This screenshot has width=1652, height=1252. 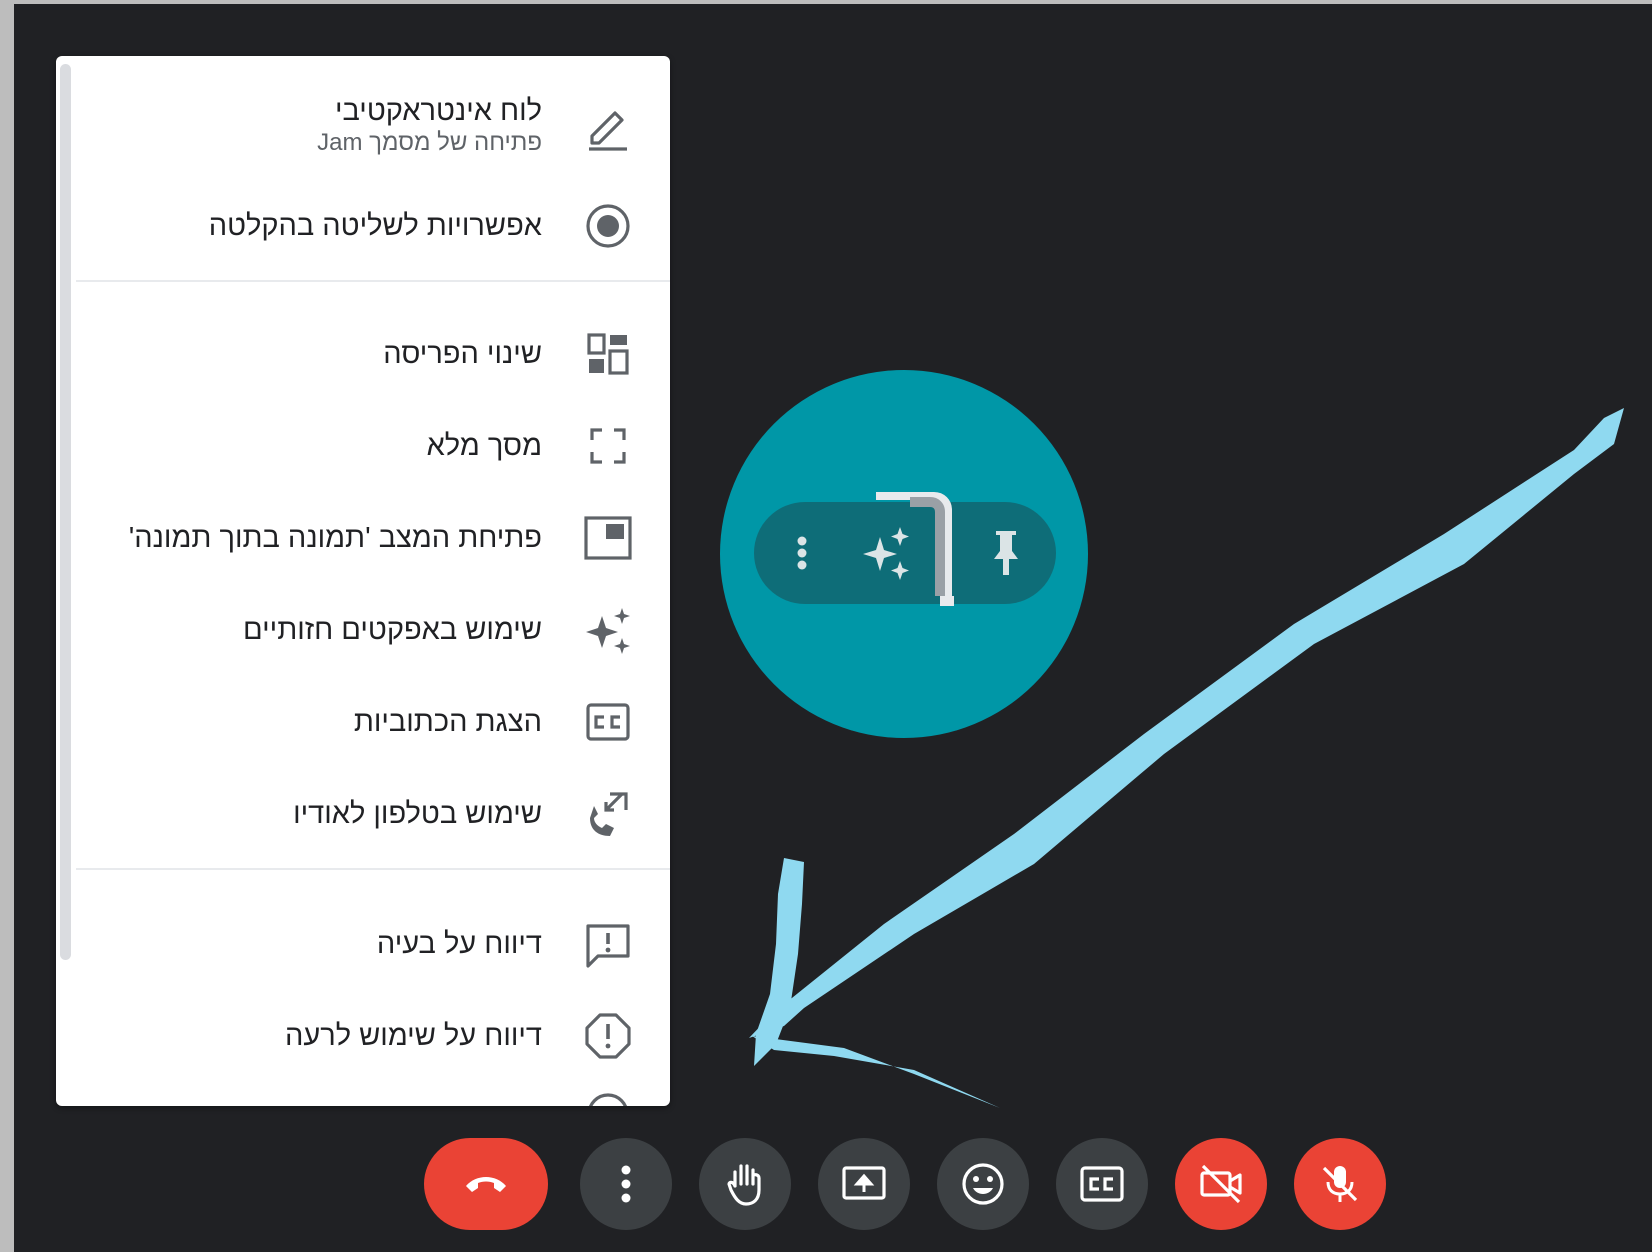 I want to click on camera-off-icon, so click(x=1221, y=1184).